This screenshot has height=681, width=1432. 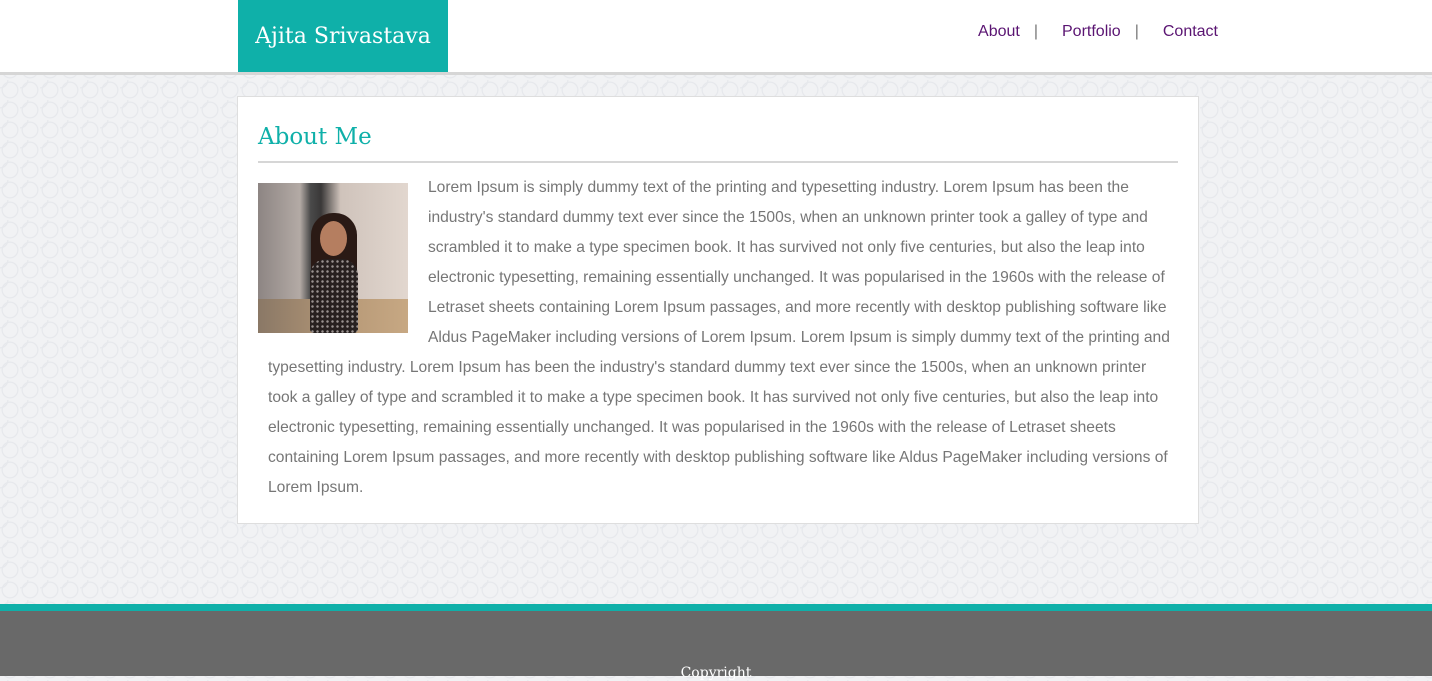 What do you see at coordinates (999, 32) in the screenshot?
I see `nav-link-about: About` at bounding box center [999, 32].